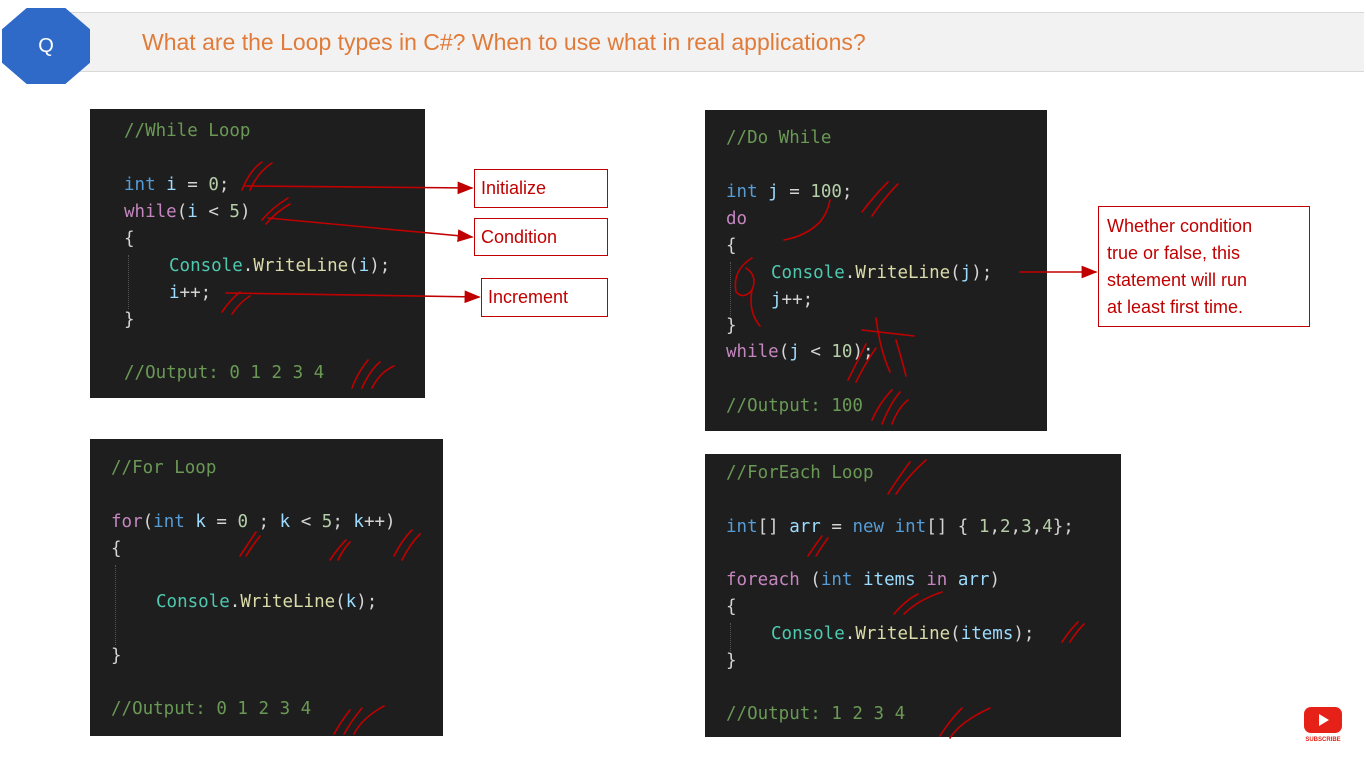 Image resolution: width=1366 pixels, height=767 pixels. Describe the element at coordinates (882, 273) in the screenshot. I see `code-line: Console.WriteLine(j);` at that location.